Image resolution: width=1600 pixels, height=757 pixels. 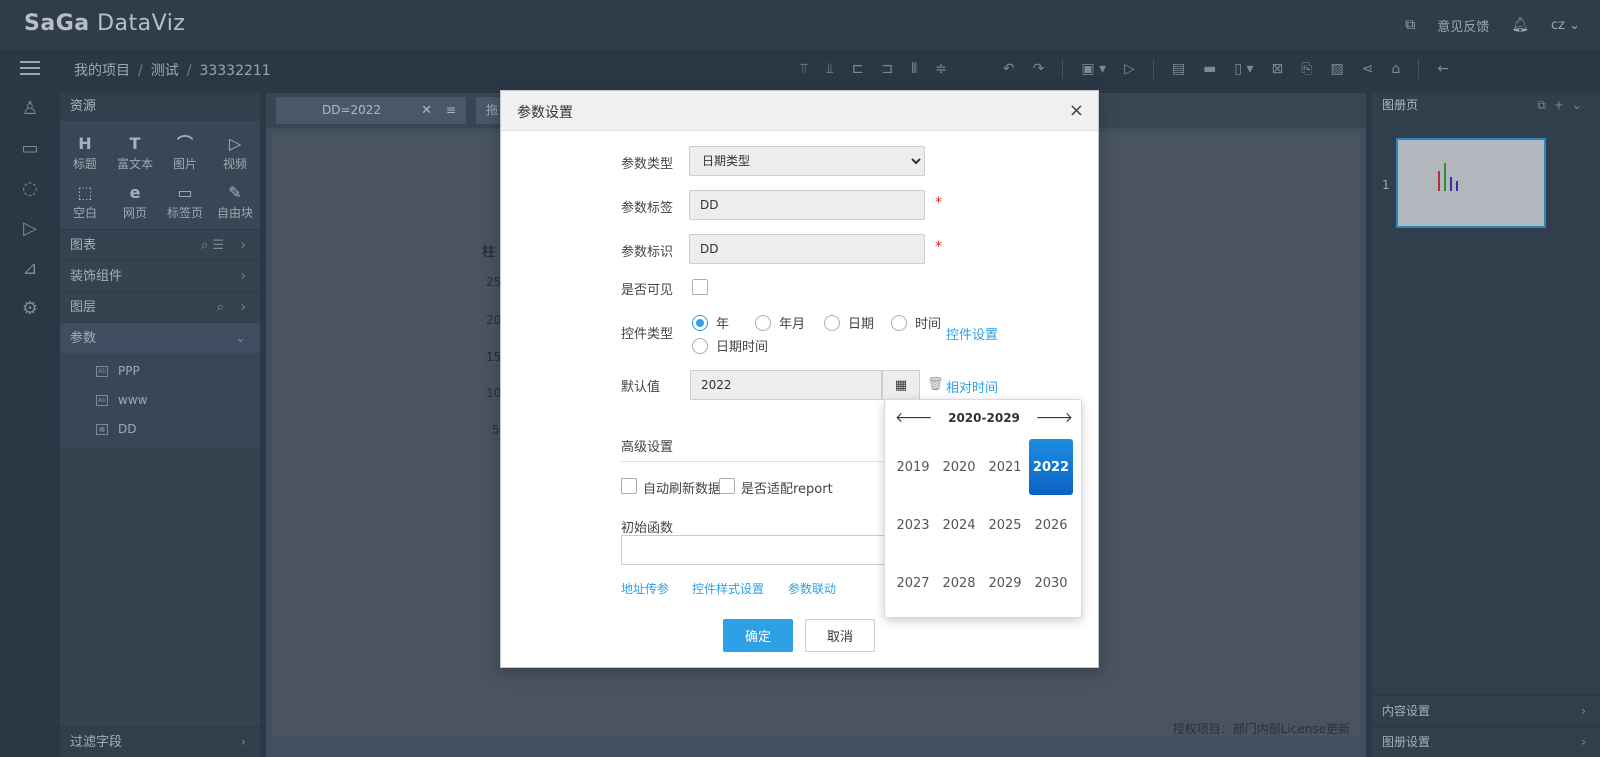 I want to click on year-cell: 2026, so click(x=1051, y=525).